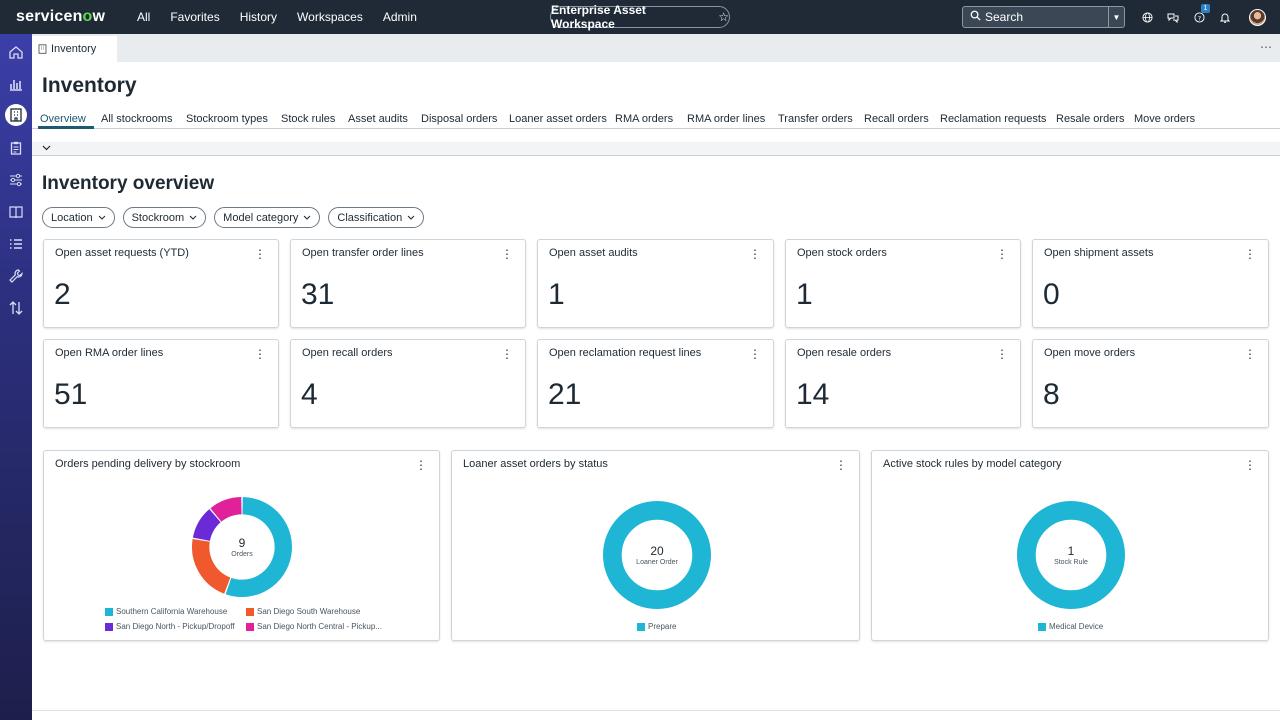  Describe the element at coordinates (656, 626) in the screenshot. I see `legend-item: Prepare` at that location.